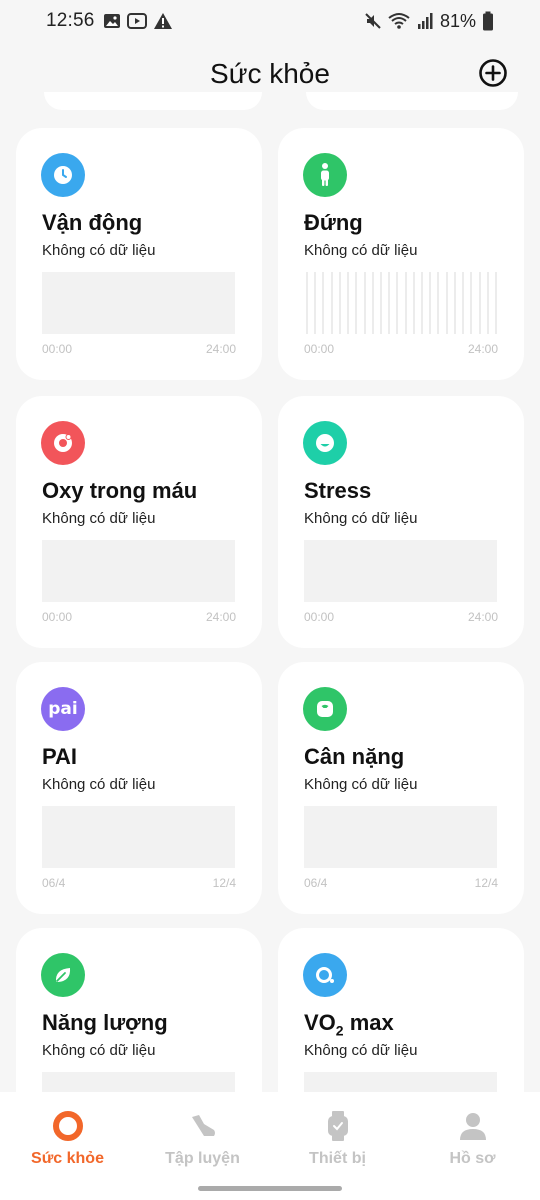  What do you see at coordinates (399, 21) in the screenshot?
I see `wifi-icon` at bounding box center [399, 21].